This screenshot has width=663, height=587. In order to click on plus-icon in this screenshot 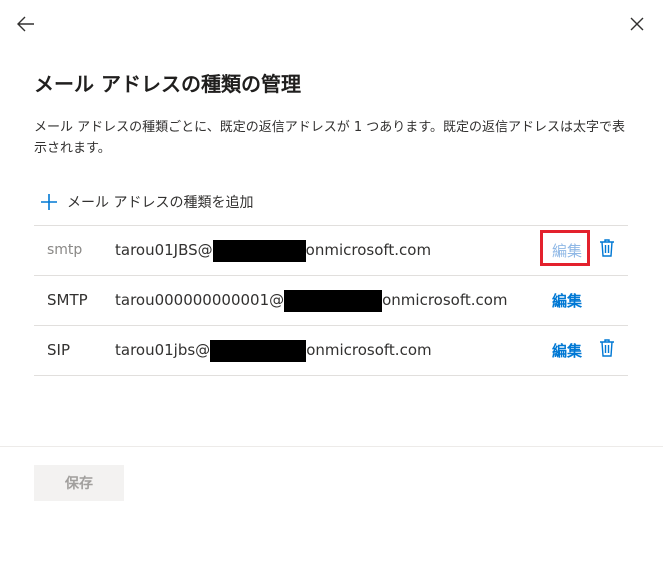, I will do `click(49, 202)`.